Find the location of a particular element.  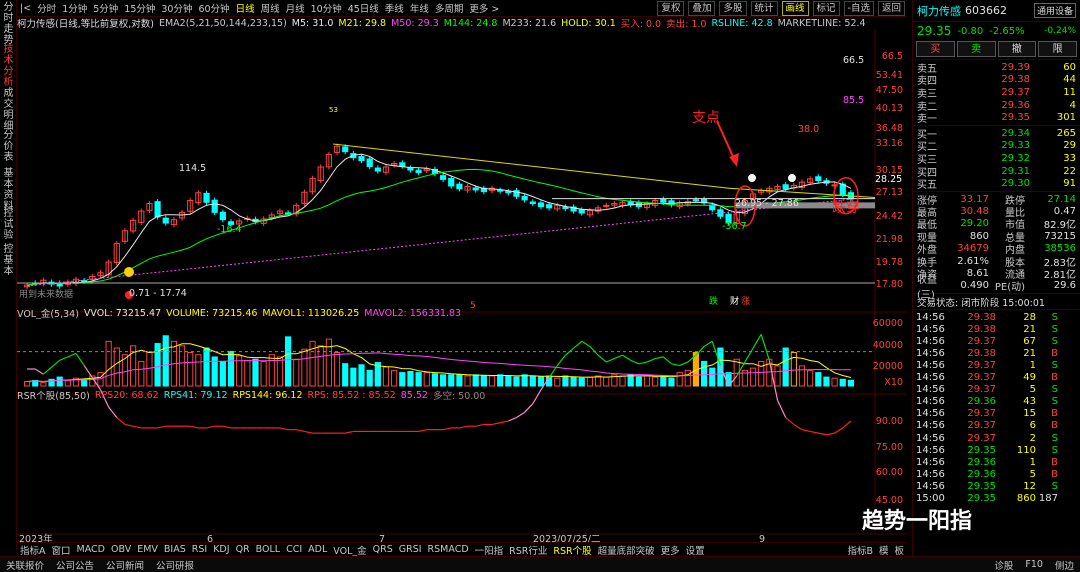

toolbar-button: 叠加 is located at coordinates (702, 8).